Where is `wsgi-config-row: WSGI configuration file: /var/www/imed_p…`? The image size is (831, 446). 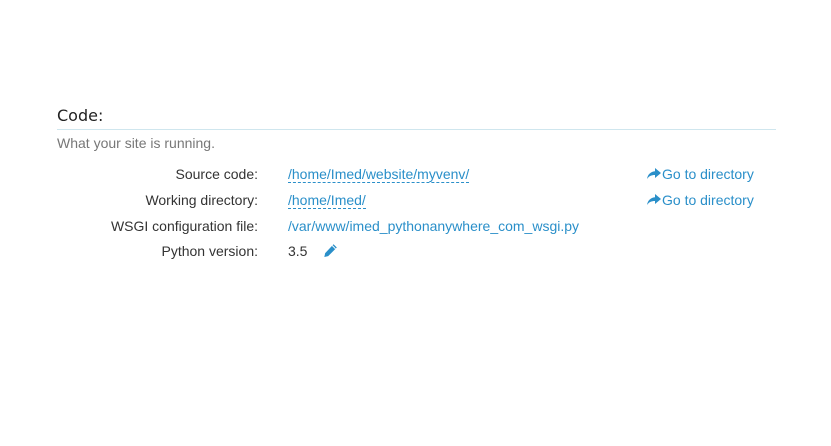
wsgi-config-row: WSGI configuration file: /var/www/imed_p… is located at coordinates (416, 227).